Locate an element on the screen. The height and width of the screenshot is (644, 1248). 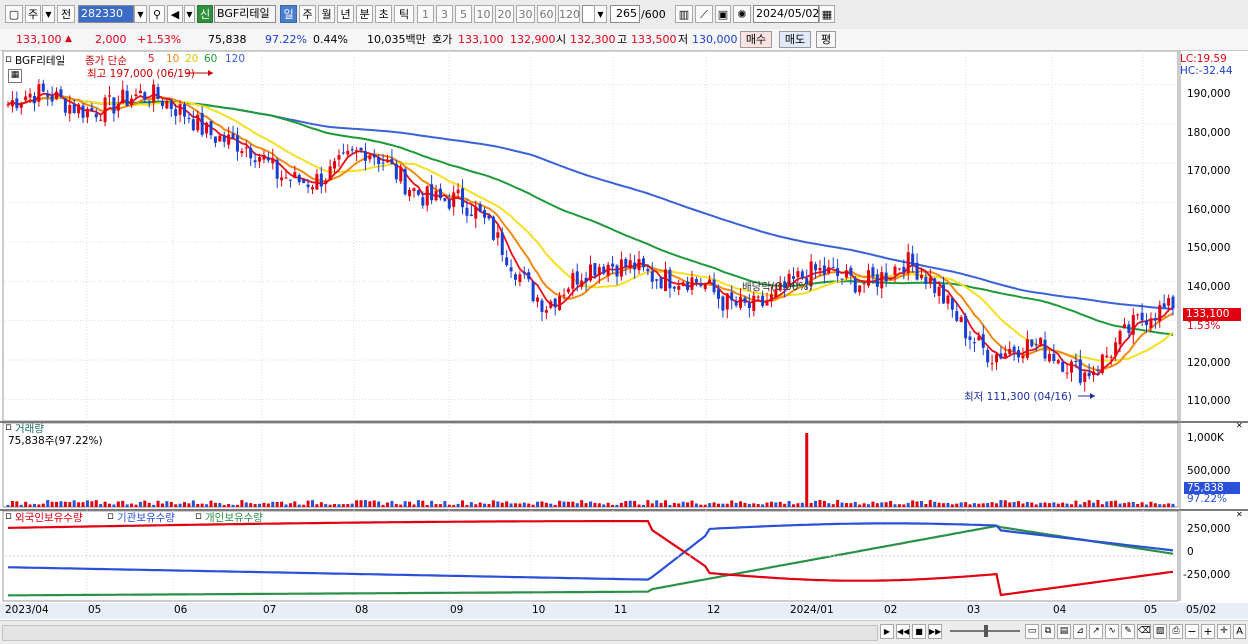
mult-1: 1 is located at coordinates (425, 14).